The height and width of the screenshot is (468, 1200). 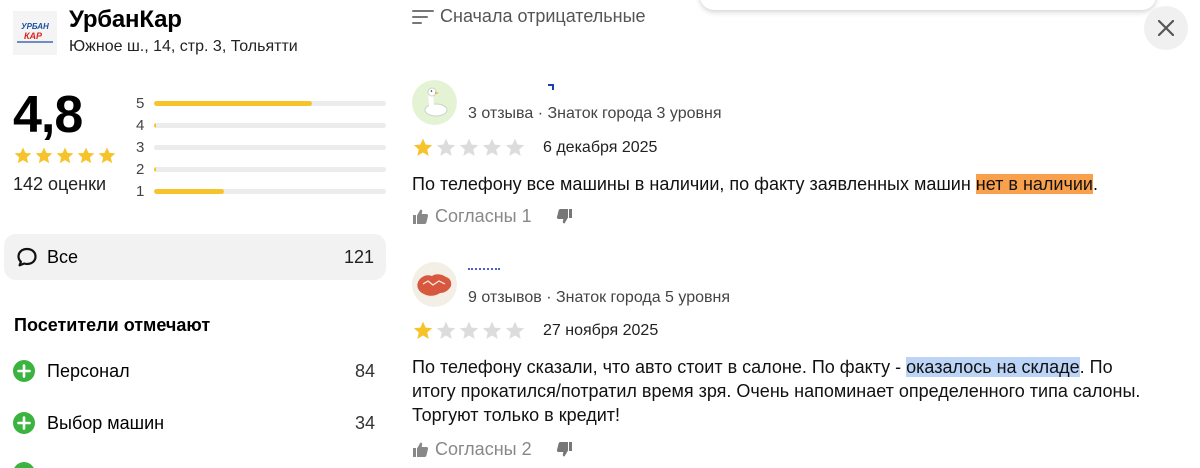 I want to click on rating-distribution: 5 4 3 2 1, so click(x=261, y=147).